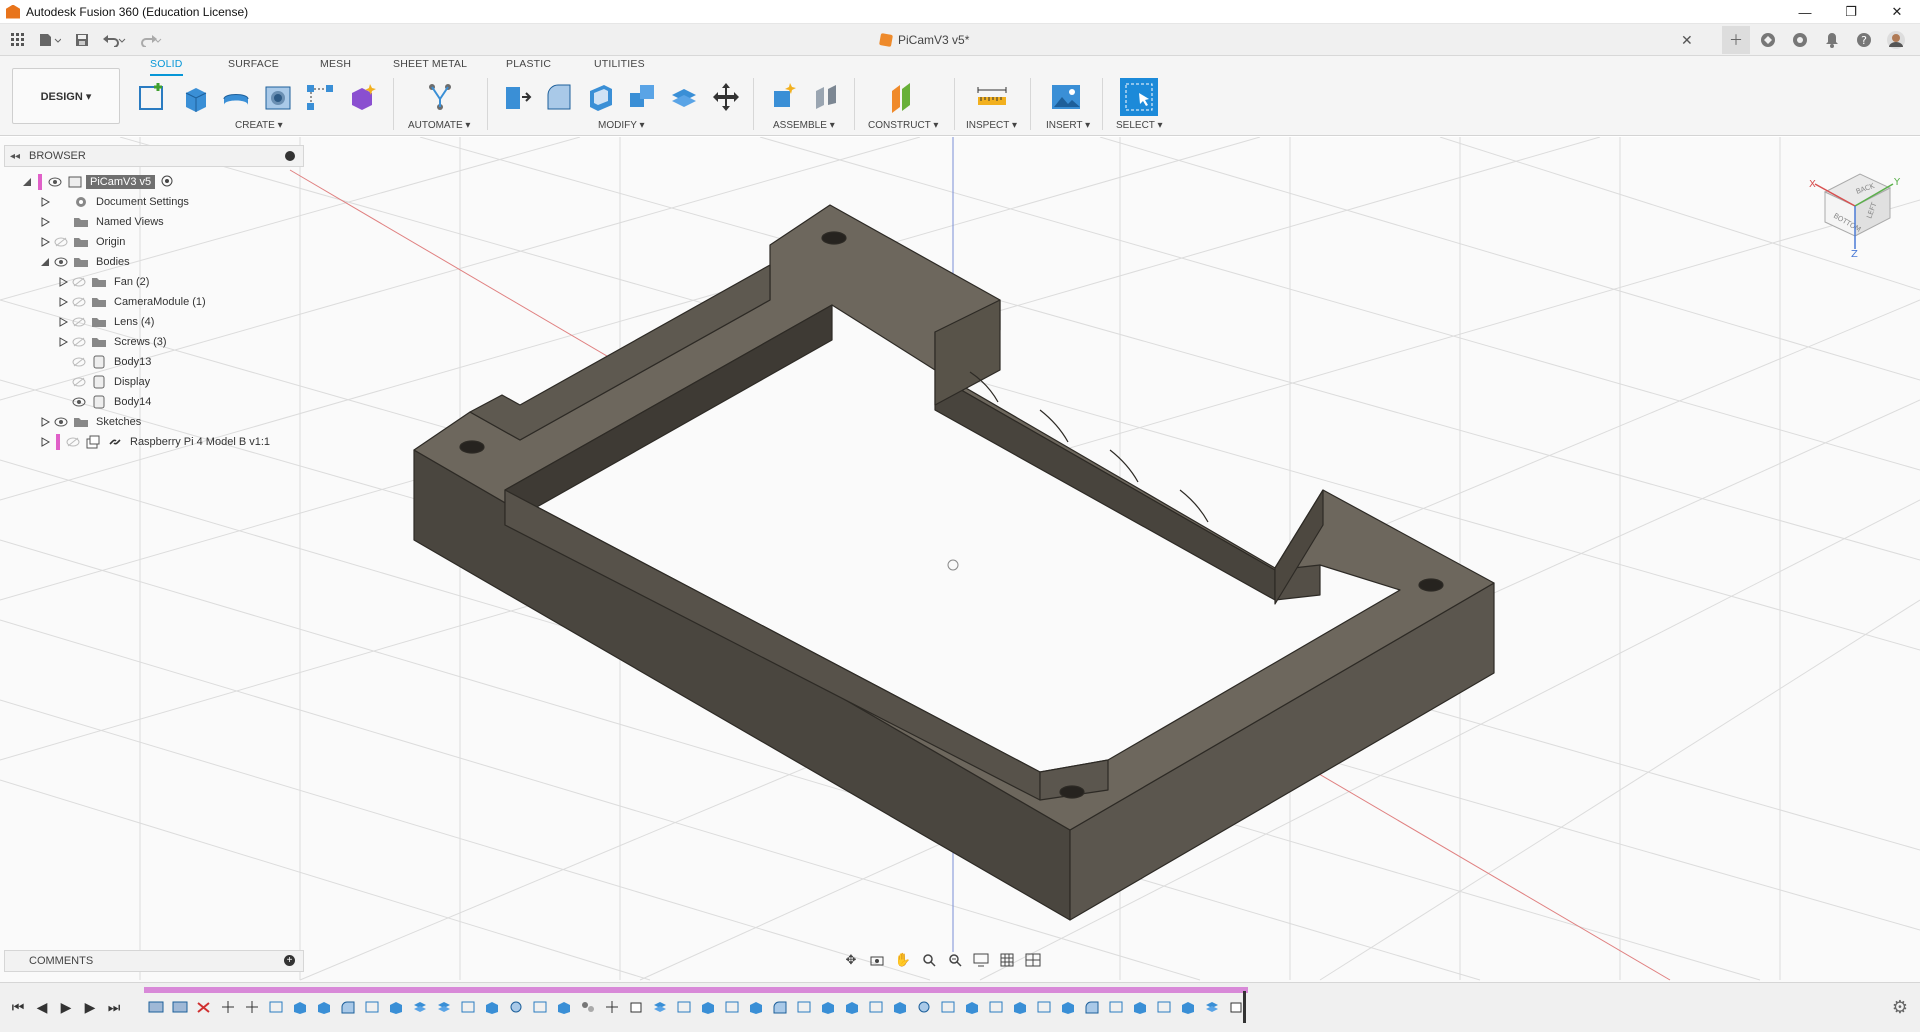 The height and width of the screenshot is (1032, 1920). What do you see at coordinates (1066, 97) in the screenshot?
I see `insert-image-icon` at bounding box center [1066, 97].